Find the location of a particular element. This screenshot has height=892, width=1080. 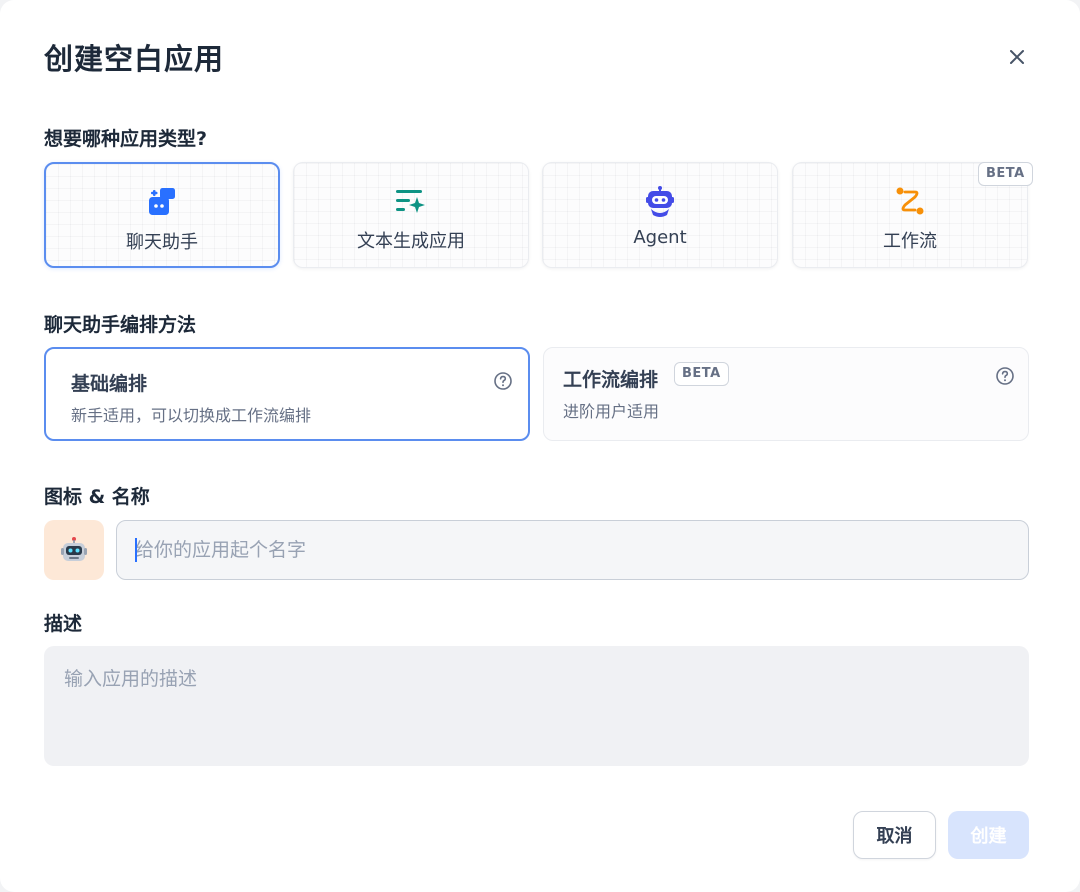

app-type-label-text: 聊天助手 is located at coordinates (162, 242).